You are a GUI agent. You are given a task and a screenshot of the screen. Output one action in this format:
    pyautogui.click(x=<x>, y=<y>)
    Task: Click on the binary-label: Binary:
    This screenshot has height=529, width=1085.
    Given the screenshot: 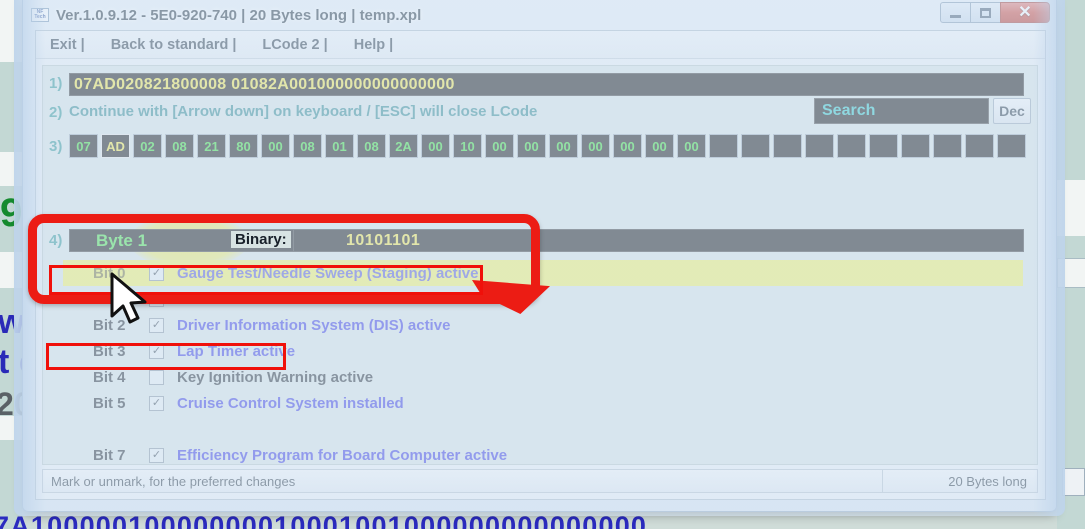 What is the action you would take?
    pyautogui.click(x=261, y=239)
    